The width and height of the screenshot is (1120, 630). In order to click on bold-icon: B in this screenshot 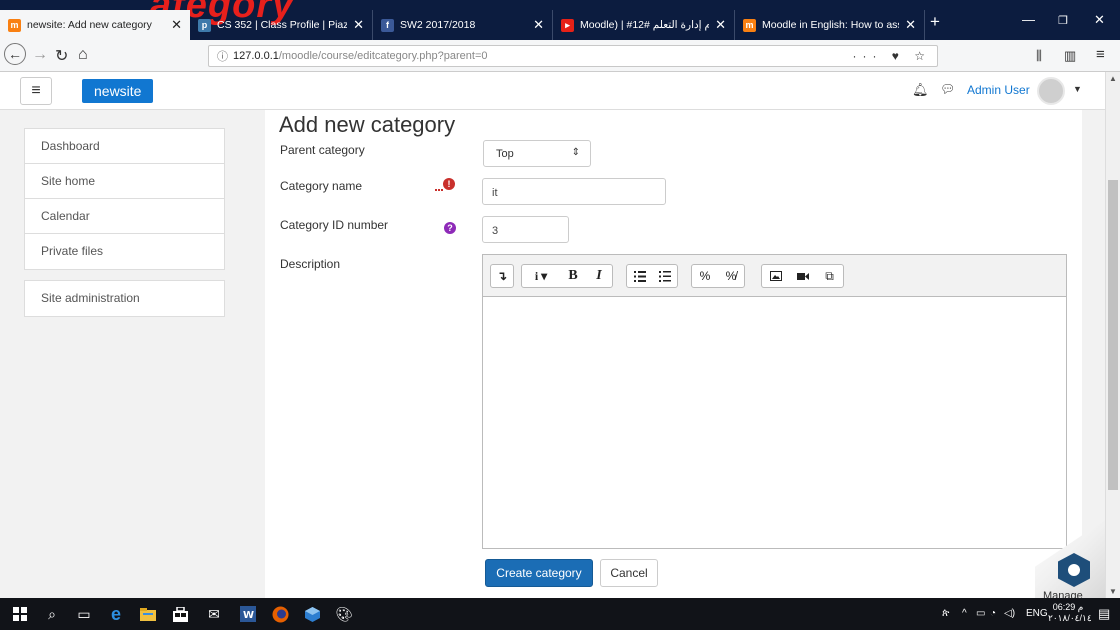, I will do `click(573, 276)`.